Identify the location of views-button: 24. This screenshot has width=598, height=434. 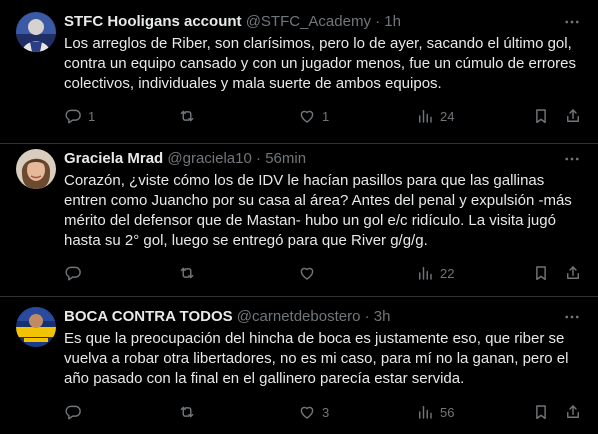
(435, 116).